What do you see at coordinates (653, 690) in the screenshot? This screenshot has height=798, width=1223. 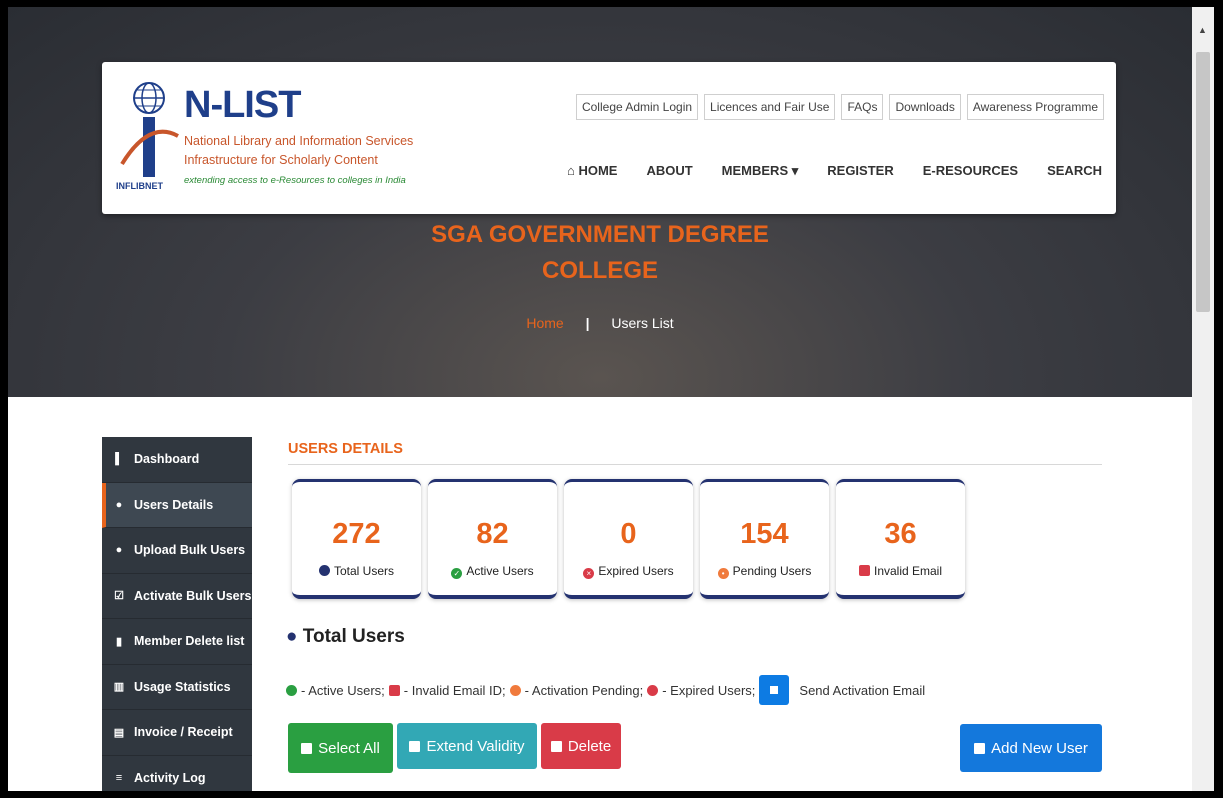 I see `times-circle-icon` at bounding box center [653, 690].